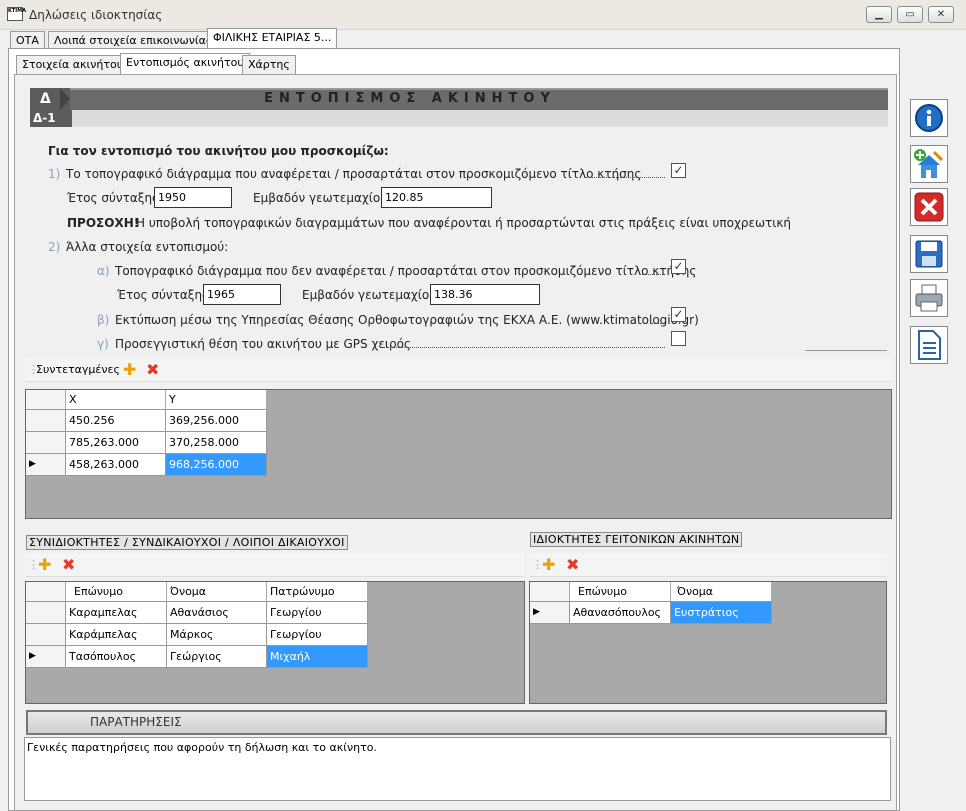 The height and width of the screenshot is (811, 966). What do you see at coordinates (217, 657) in the screenshot?
I see `owner-name-cell: Γεώργιος` at bounding box center [217, 657].